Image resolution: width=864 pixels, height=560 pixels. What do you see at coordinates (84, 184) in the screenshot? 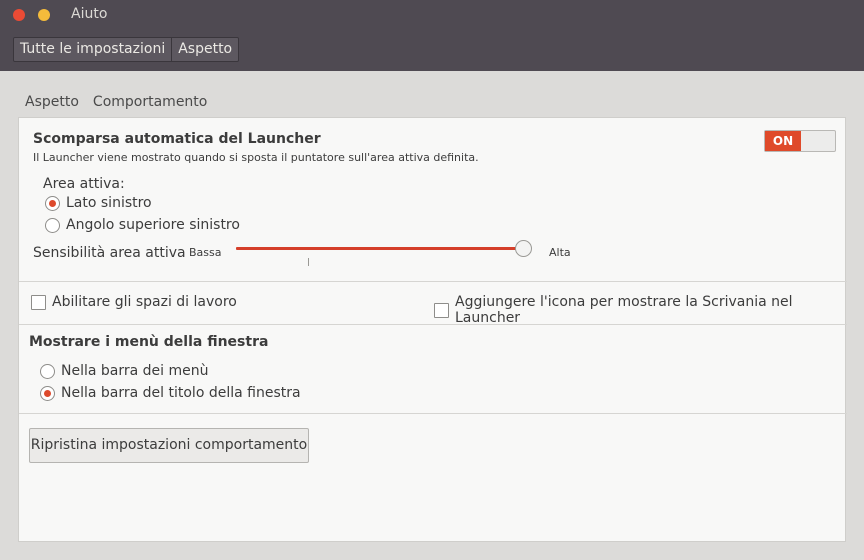
I see `active-area-label: Area attiva:` at bounding box center [84, 184].